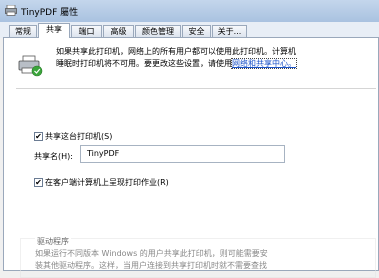  What do you see at coordinates (38, 182) in the screenshot?
I see `render-on-client-checkbox: ✔` at bounding box center [38, 182].